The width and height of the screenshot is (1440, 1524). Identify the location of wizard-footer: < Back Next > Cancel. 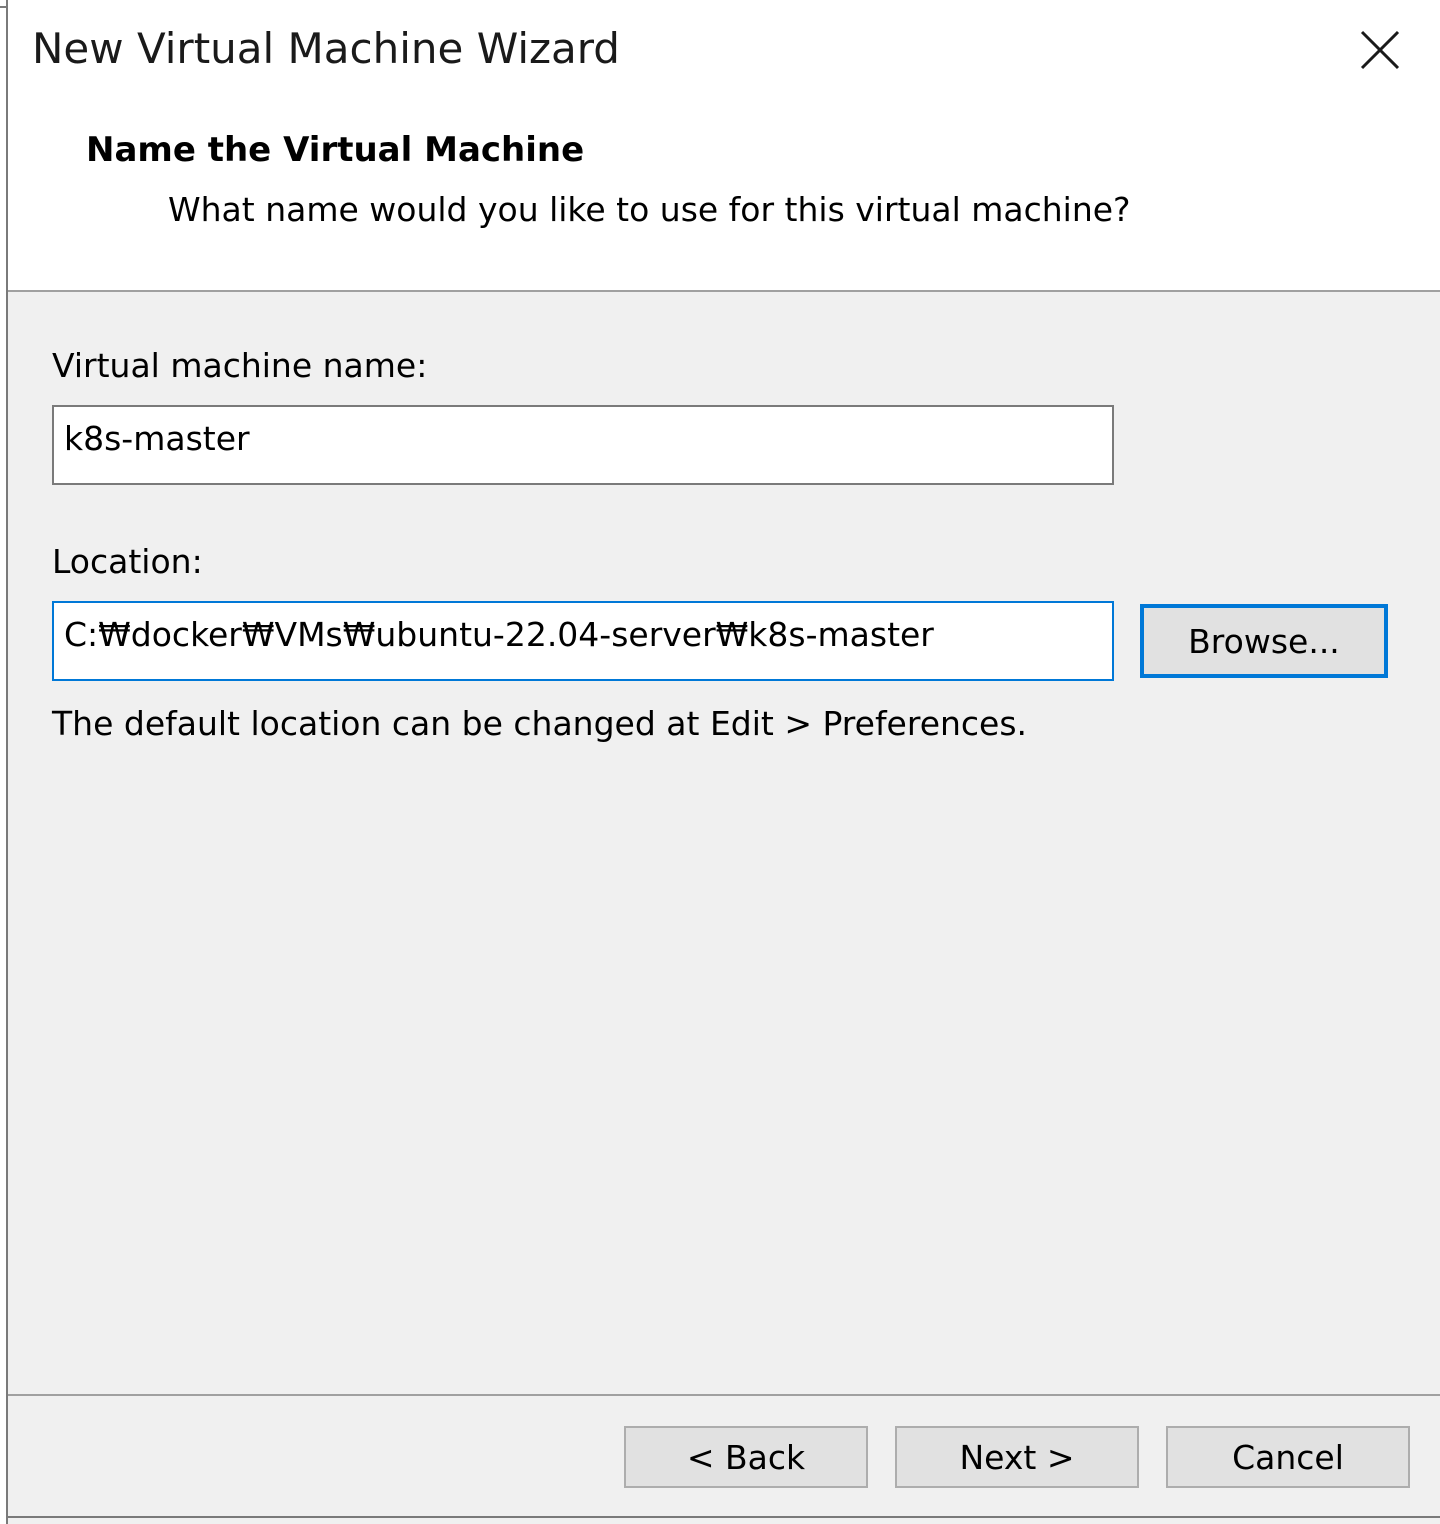
(724, 1456).